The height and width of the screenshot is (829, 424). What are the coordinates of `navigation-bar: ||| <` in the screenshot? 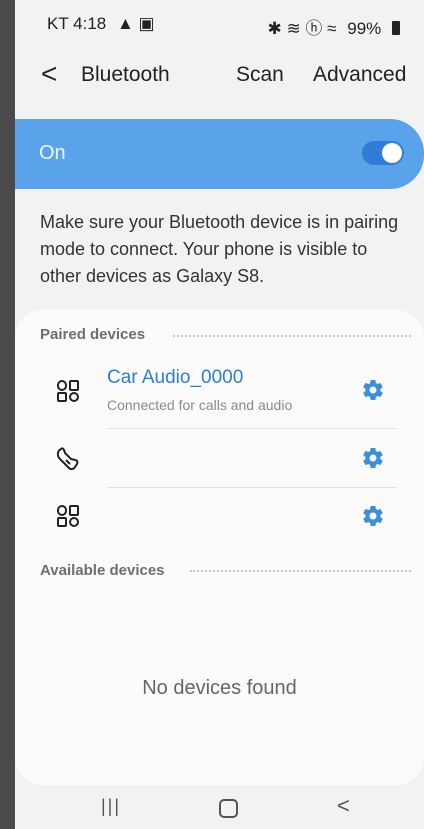 It's located at (219, 809).